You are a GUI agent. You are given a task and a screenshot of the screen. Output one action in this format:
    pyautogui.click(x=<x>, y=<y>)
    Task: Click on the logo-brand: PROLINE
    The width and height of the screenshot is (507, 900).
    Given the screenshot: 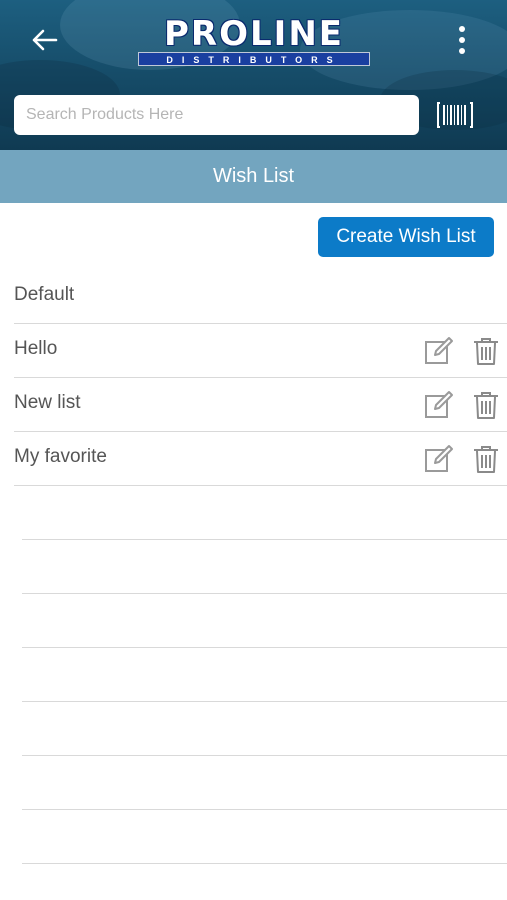 What is the action you would take?
    pyautogui.click(x=254, y=34)
    